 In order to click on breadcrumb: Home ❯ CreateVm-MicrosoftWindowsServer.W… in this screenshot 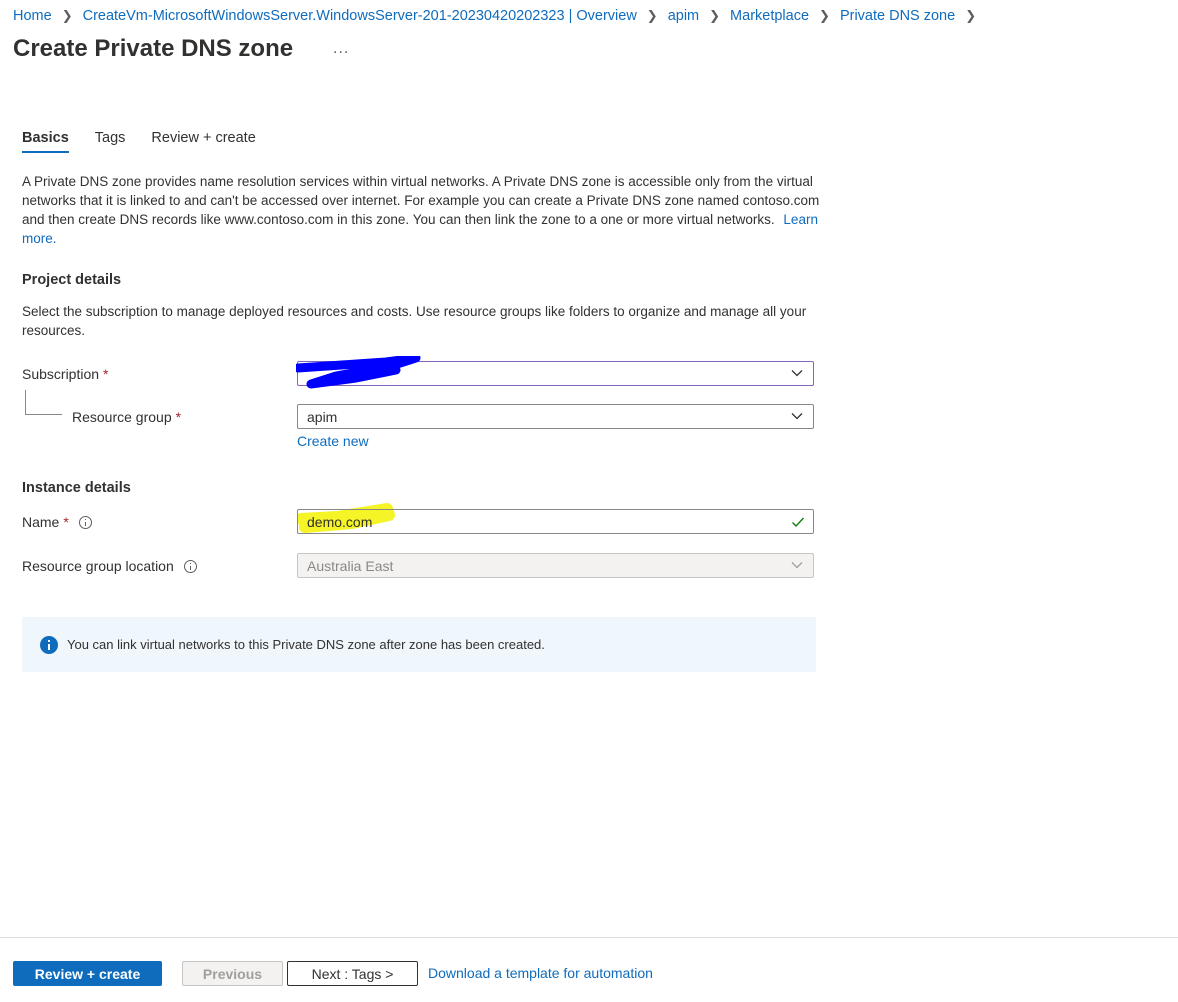, I will do `click(499, 16)`.